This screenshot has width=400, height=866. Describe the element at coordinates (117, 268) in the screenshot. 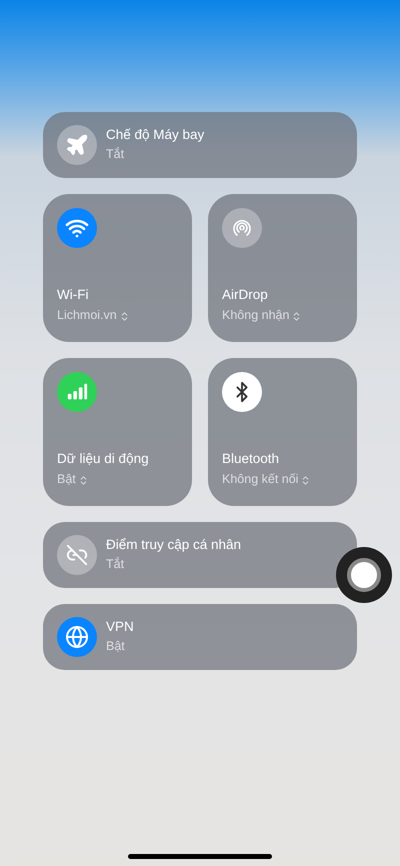

I see `control-tile: Wi-Fi Lichmoi.vn` at that location.